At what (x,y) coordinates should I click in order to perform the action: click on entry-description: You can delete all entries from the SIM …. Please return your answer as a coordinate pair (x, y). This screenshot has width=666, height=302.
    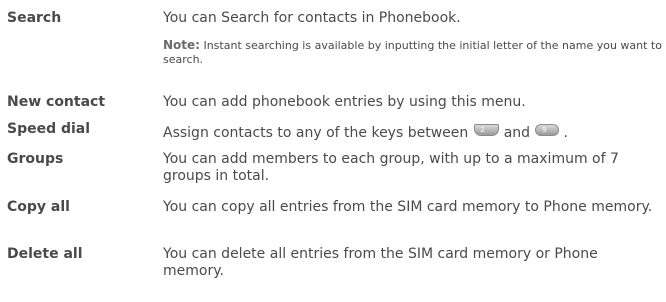
    Looking at the image, I should click on (380, 262).